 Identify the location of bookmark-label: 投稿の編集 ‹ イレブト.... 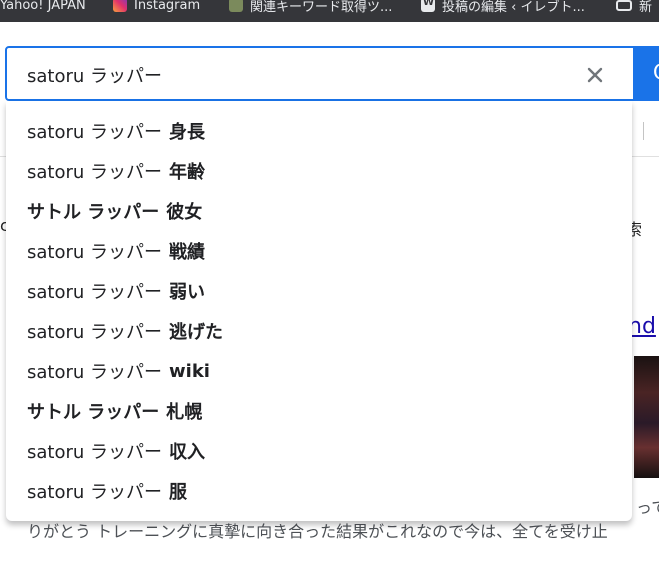
(513, 7).